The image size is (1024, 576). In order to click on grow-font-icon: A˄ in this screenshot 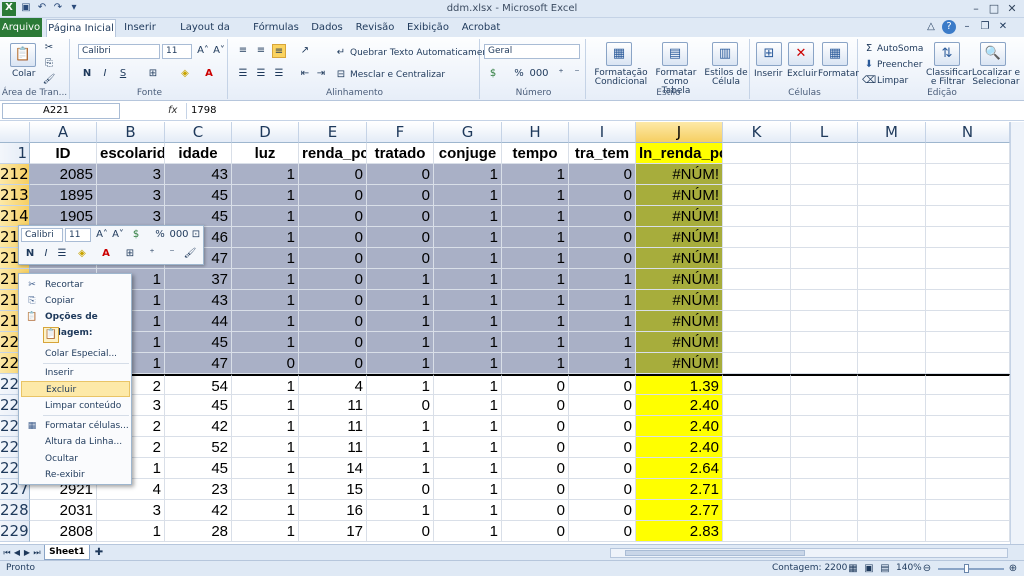, I will do `click(203, 51)`.